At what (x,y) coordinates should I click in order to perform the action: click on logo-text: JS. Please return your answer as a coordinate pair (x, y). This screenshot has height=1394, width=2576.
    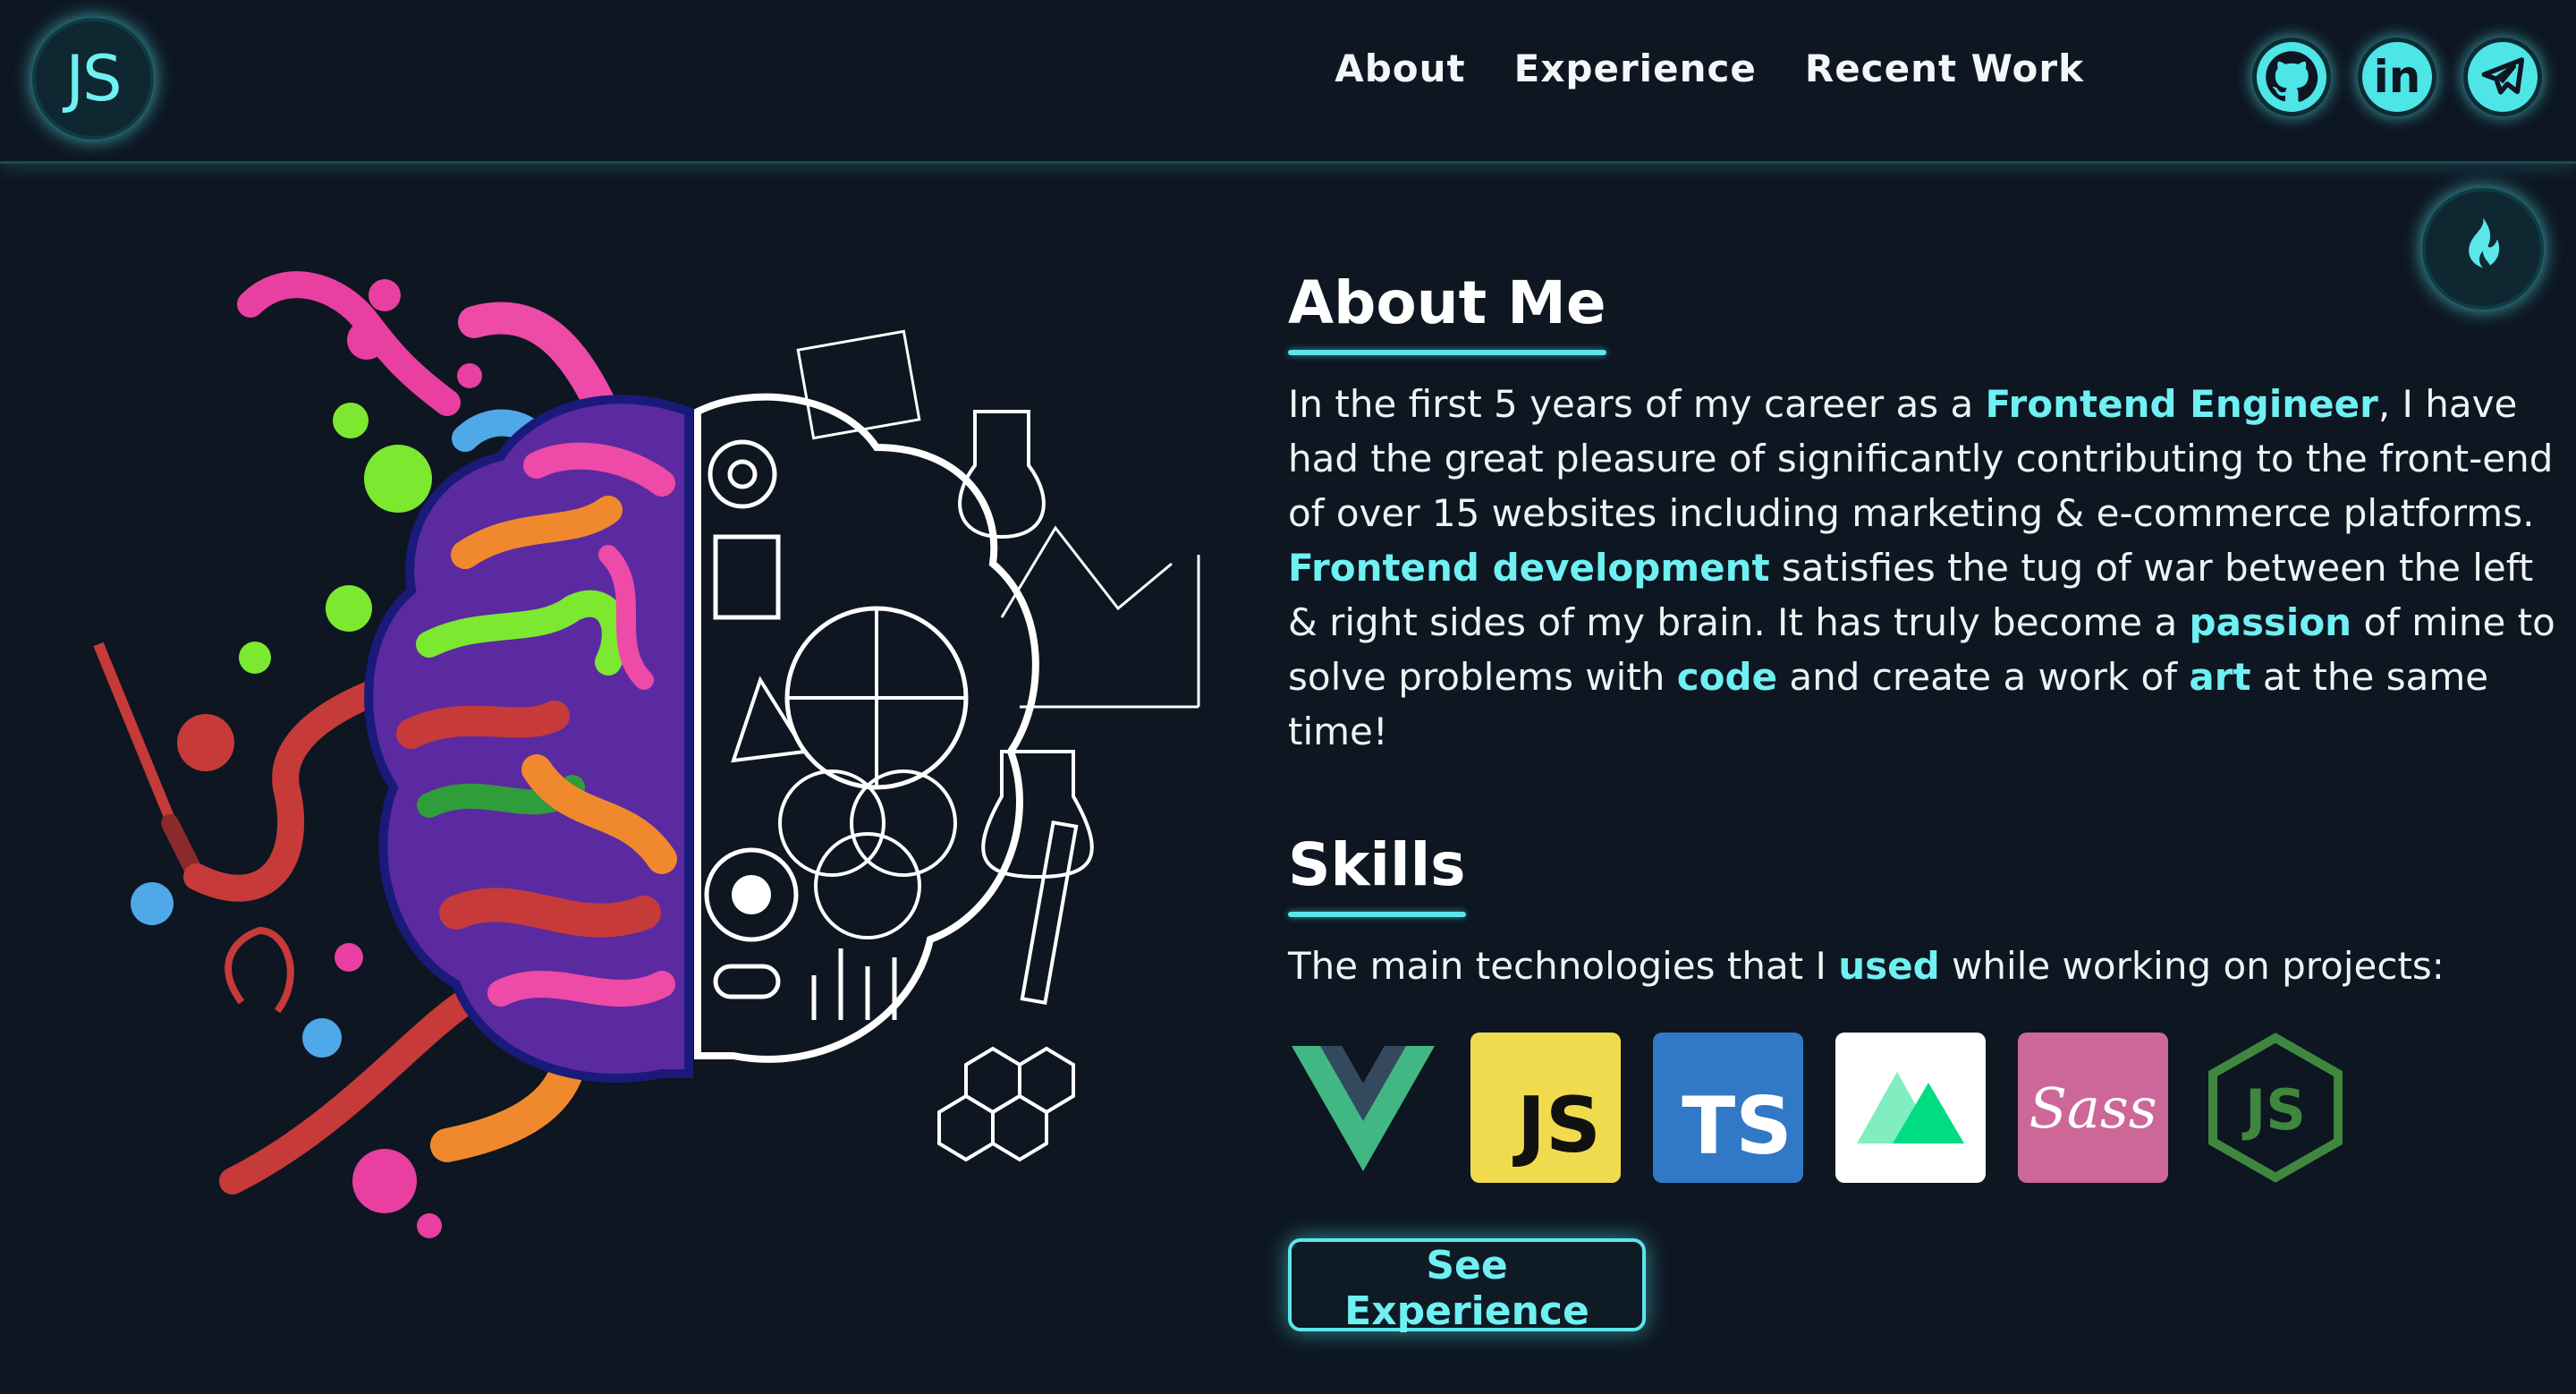
    Looking at the image, I should click on (93, 78).